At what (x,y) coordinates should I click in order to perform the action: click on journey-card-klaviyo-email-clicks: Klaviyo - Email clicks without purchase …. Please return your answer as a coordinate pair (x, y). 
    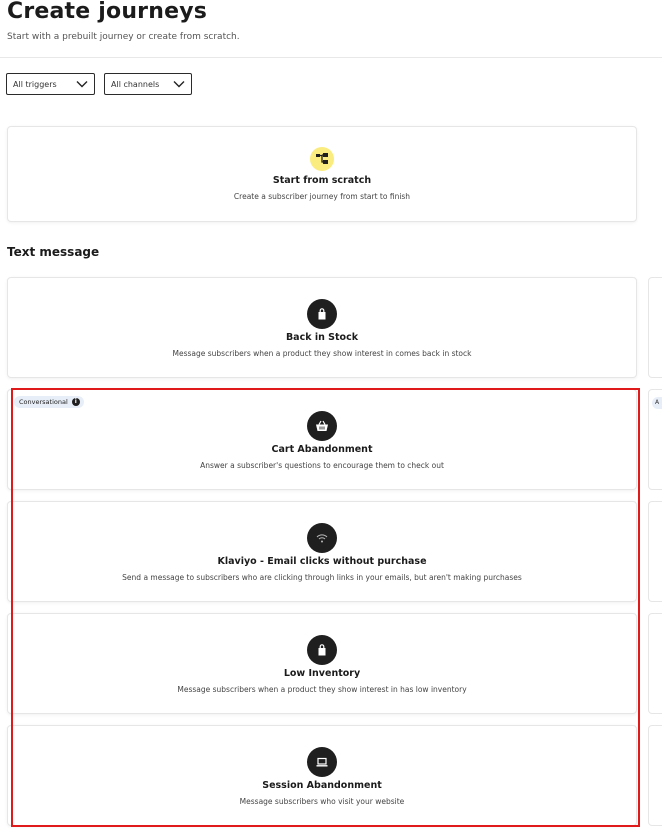
    Looking at the image, I should click on (322, 551).